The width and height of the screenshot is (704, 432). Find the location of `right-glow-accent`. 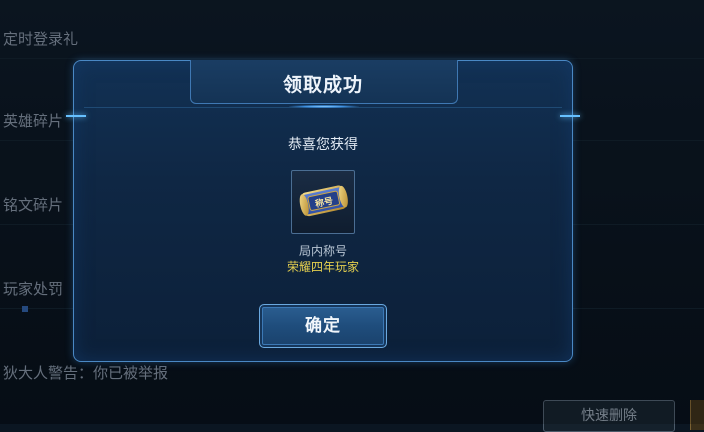

right-glow-accent is located at coordinates (570, 116).